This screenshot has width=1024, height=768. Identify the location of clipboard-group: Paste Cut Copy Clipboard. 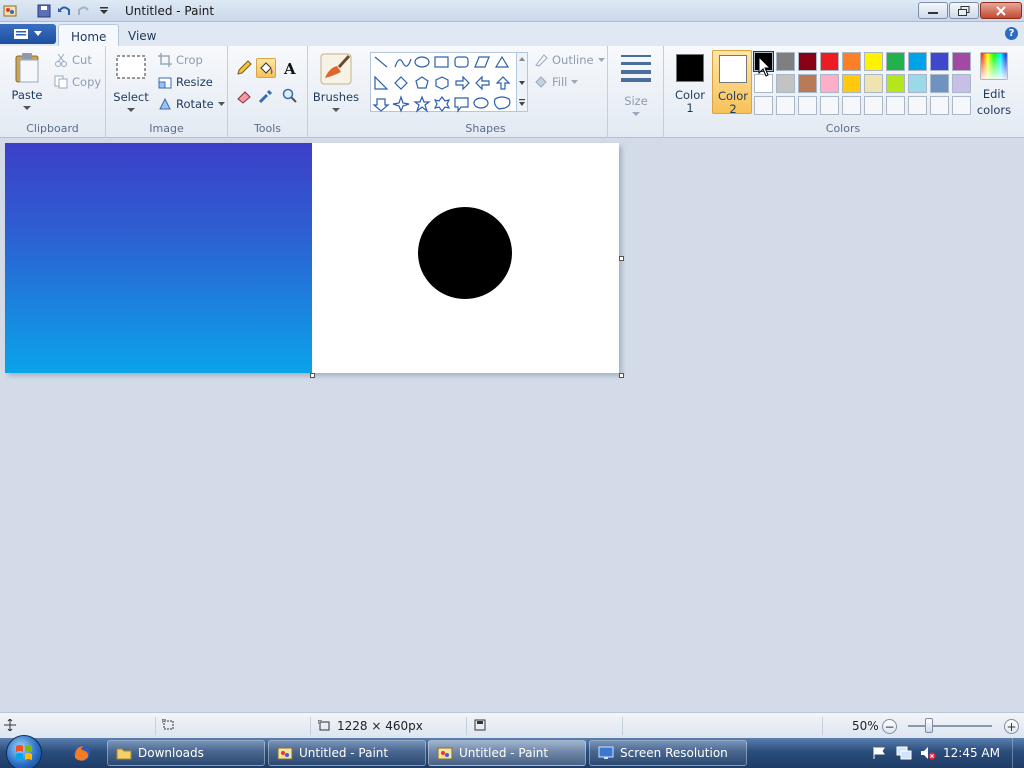
(53, 92).